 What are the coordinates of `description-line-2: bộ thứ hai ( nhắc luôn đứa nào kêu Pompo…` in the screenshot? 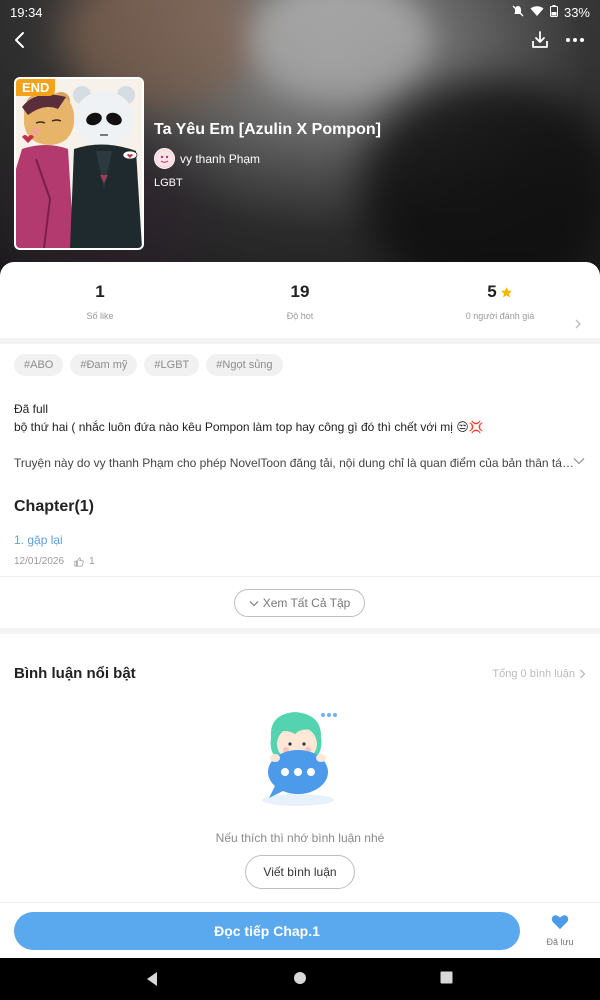 It's located at (249, 427).